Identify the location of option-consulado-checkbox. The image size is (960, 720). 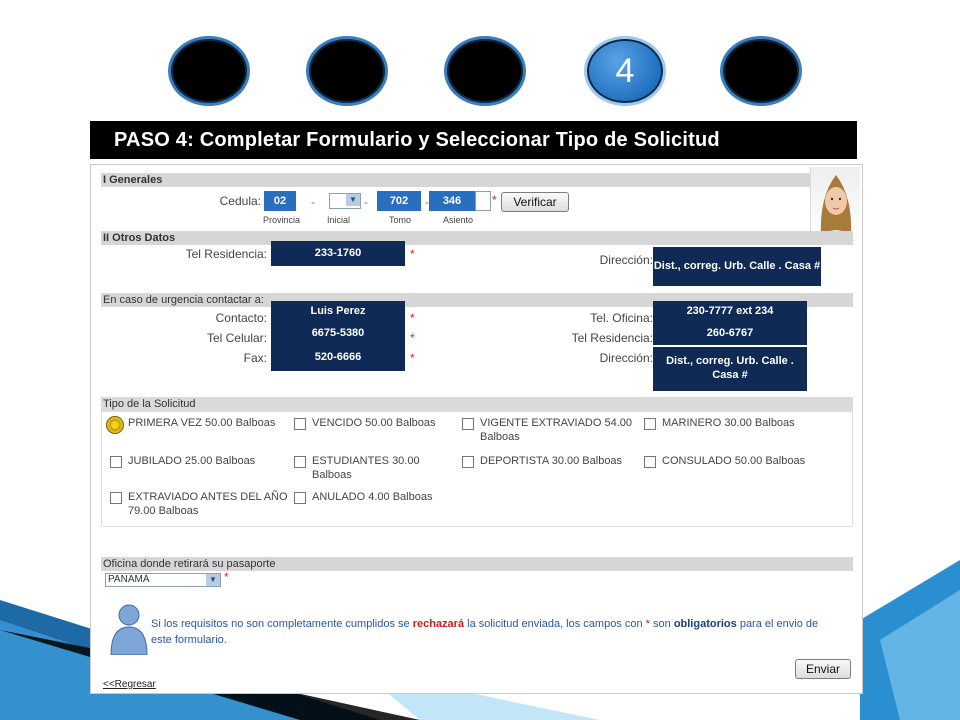
(650, 462).